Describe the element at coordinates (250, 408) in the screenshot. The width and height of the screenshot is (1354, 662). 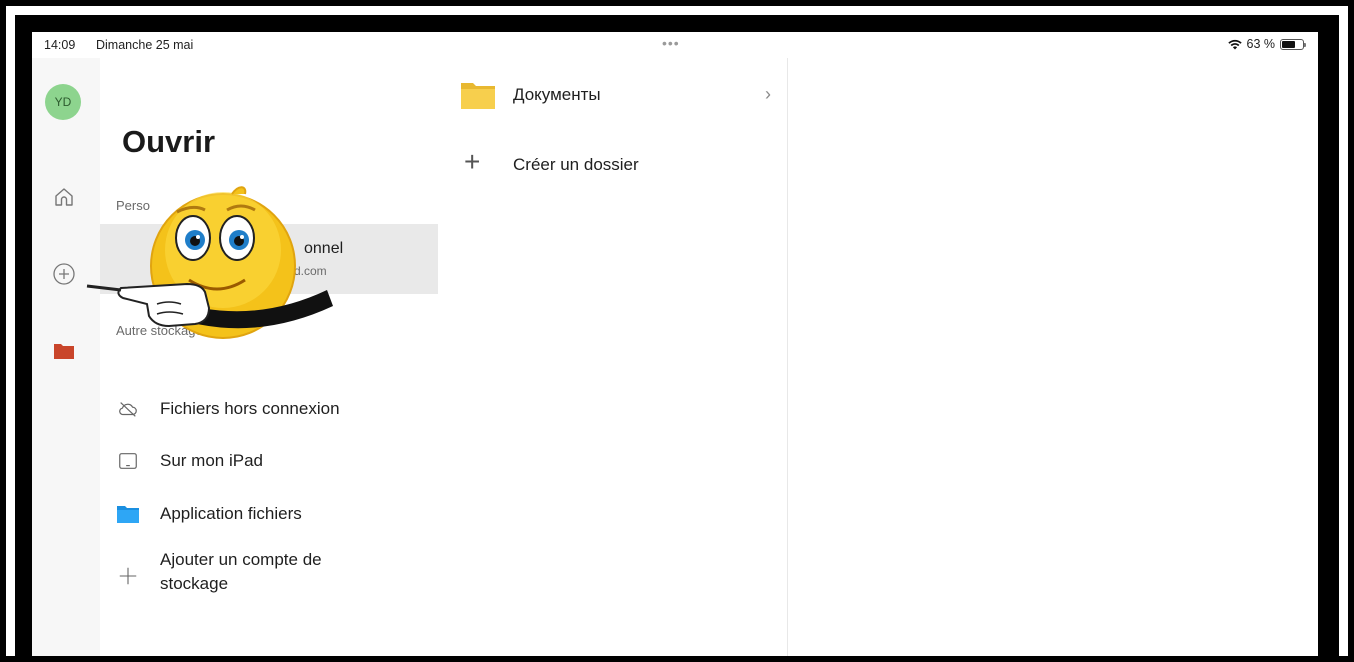
I see `offline-files-label: Fichiers hors connexion` at that location.